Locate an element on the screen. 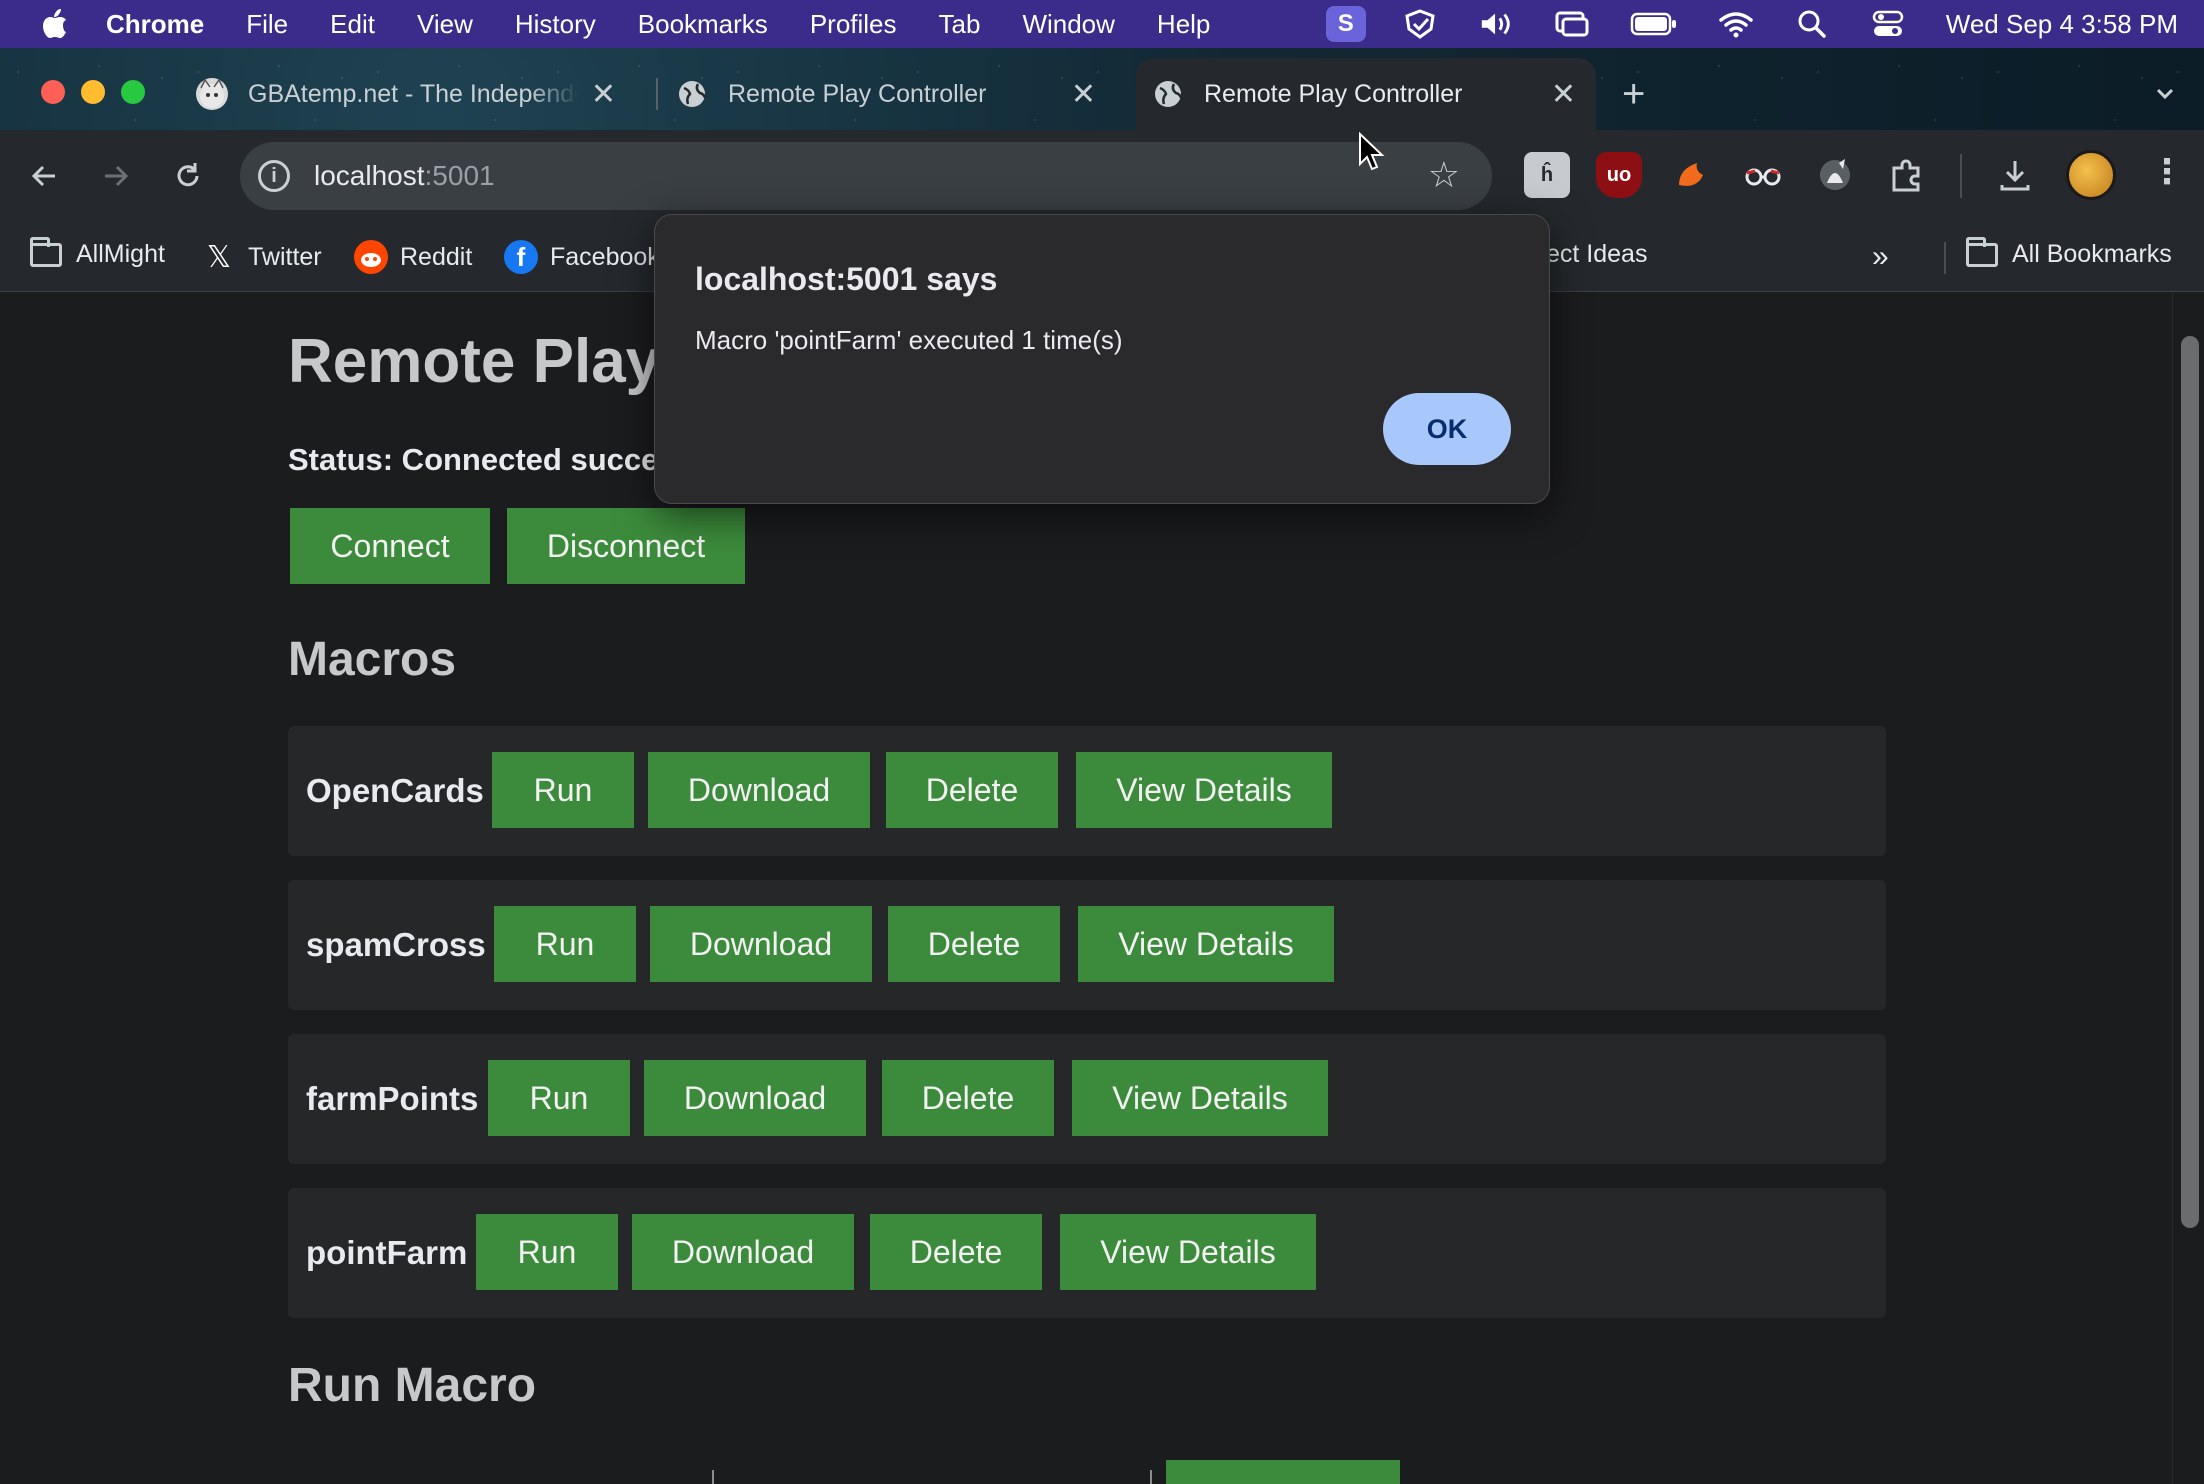  menu-view: View is located at coordinates (445, 24).